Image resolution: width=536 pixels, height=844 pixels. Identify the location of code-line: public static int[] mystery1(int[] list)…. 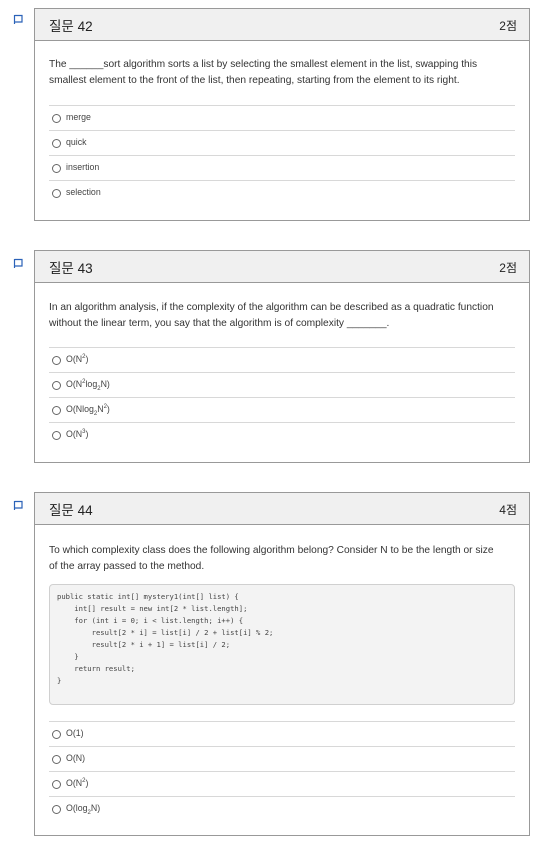
(148, 596).